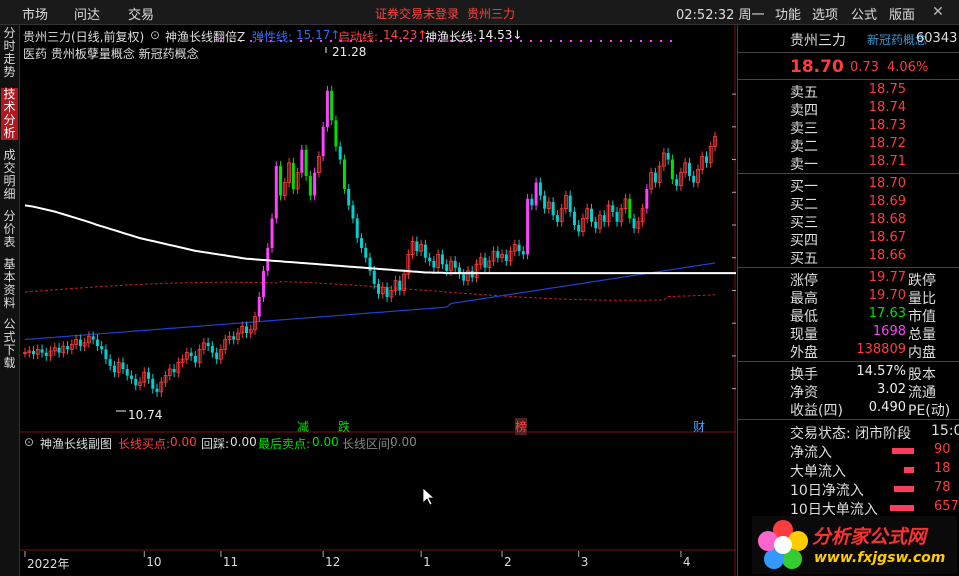  Describe the element at coordinates (9, 53) in the screenshot. I see `tab-timeshare: 分时走势` at that location.